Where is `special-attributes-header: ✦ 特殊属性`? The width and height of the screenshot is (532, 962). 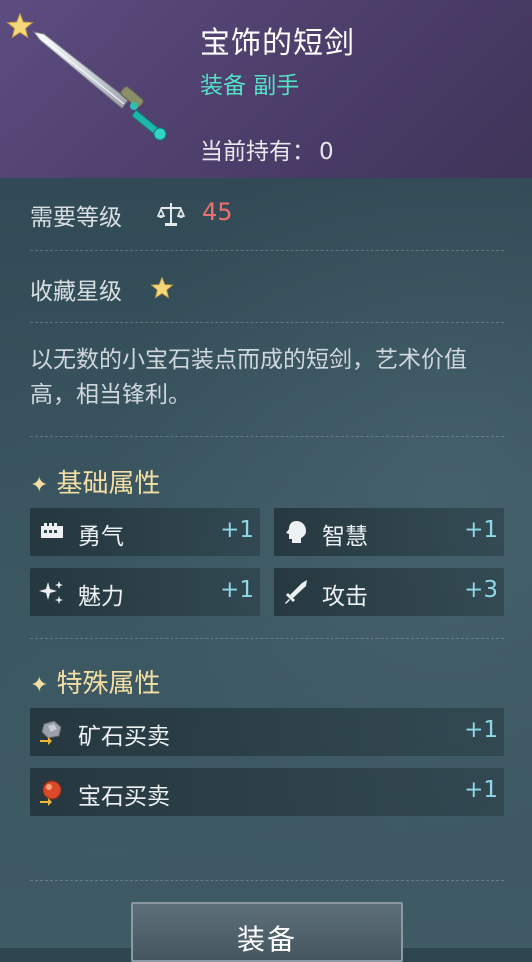
special-attributes-header: ✦ 特殊属性 is located at coordinates (95, 681).